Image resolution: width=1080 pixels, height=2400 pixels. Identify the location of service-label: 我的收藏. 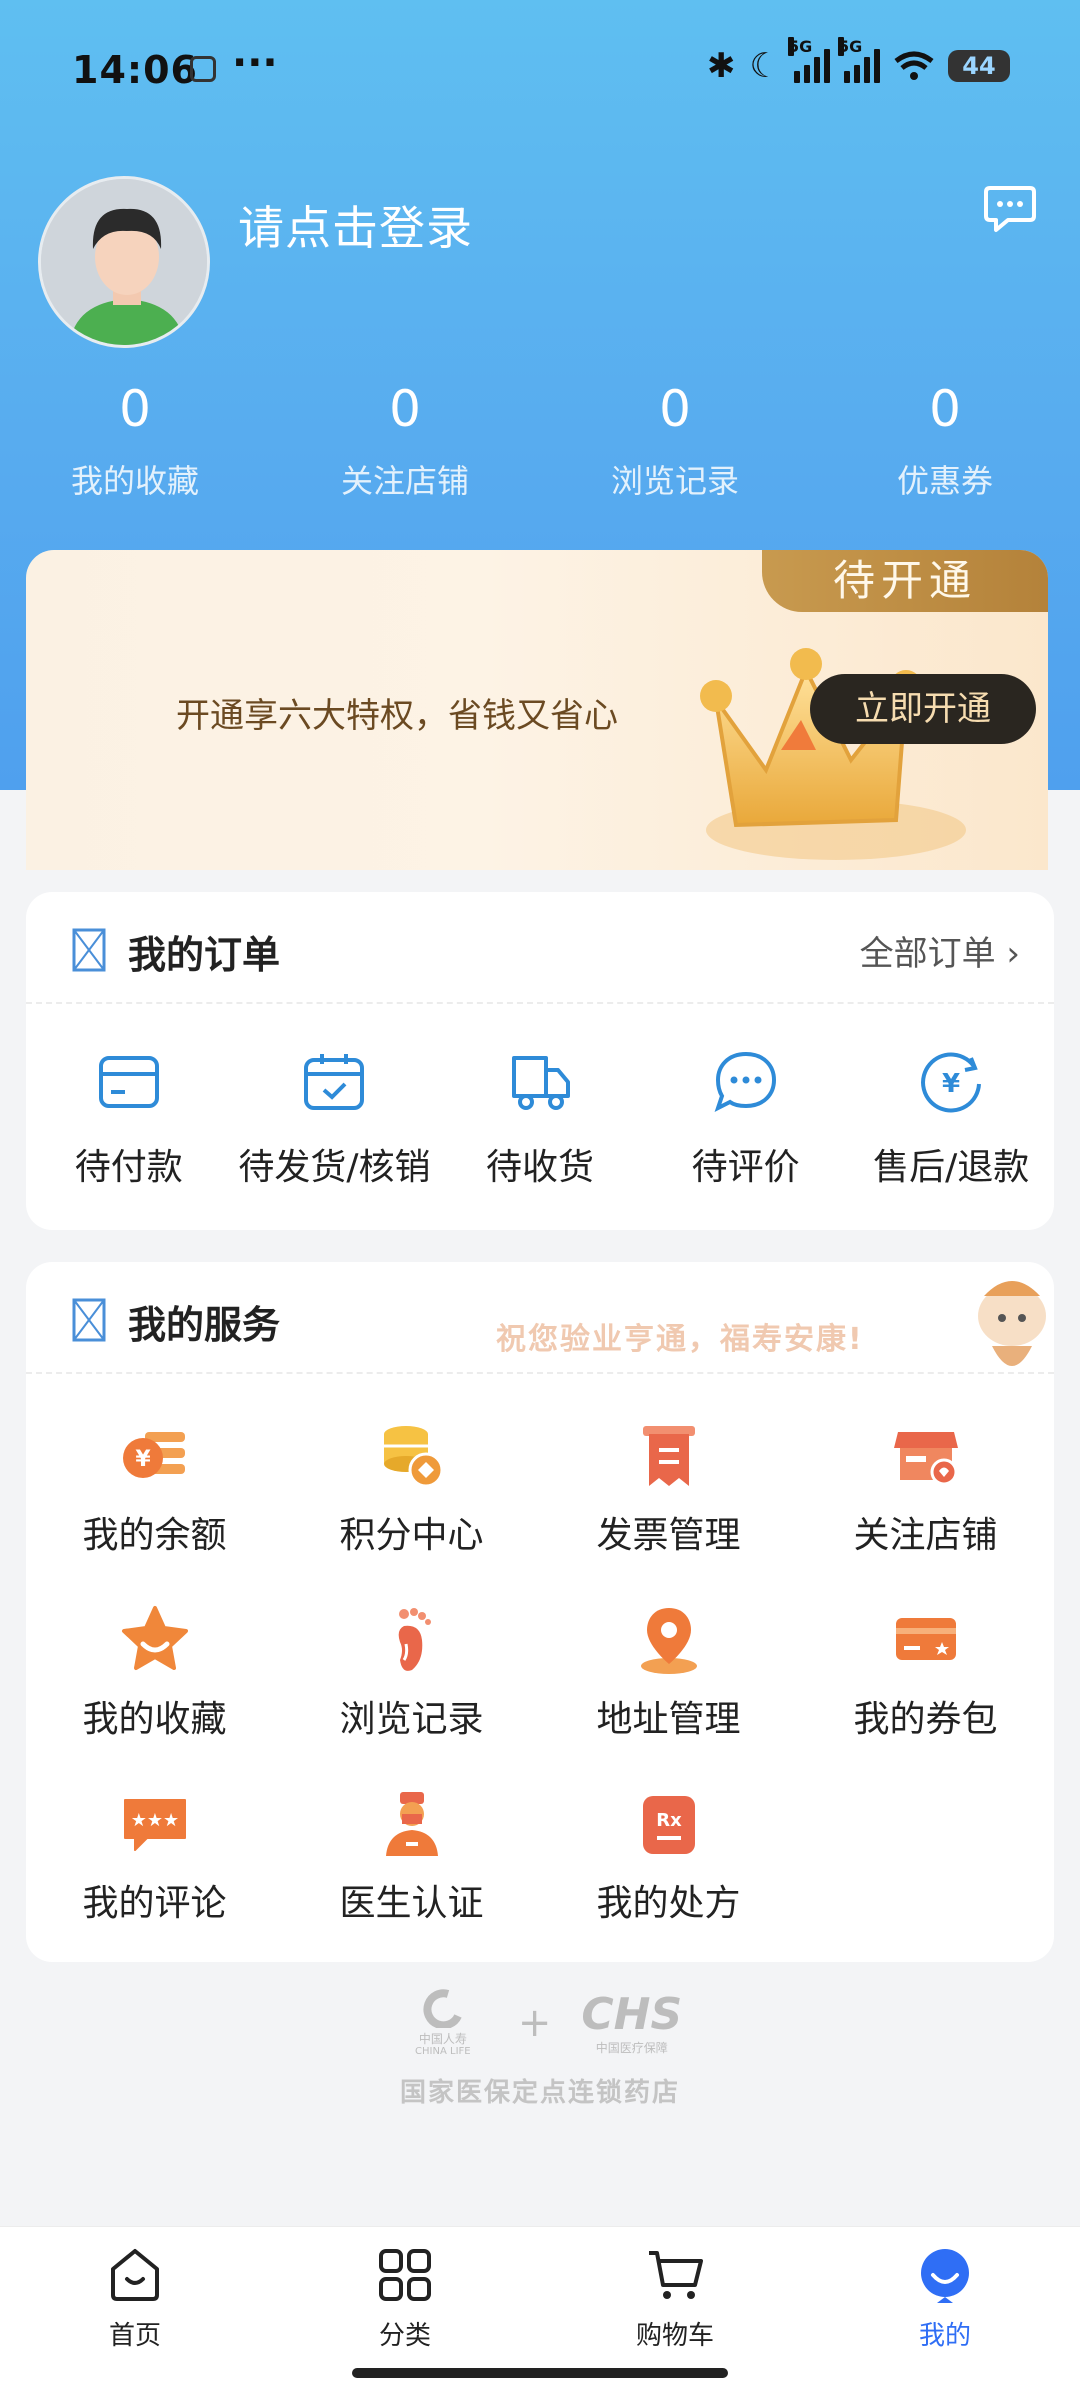
(154, 1719).